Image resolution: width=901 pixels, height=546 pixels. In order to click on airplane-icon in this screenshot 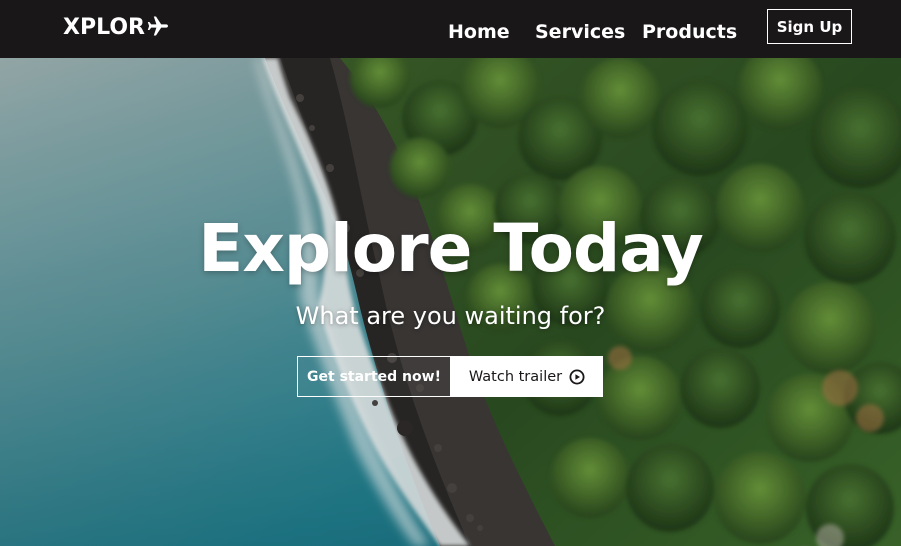, I will do `click(157, 26)`.